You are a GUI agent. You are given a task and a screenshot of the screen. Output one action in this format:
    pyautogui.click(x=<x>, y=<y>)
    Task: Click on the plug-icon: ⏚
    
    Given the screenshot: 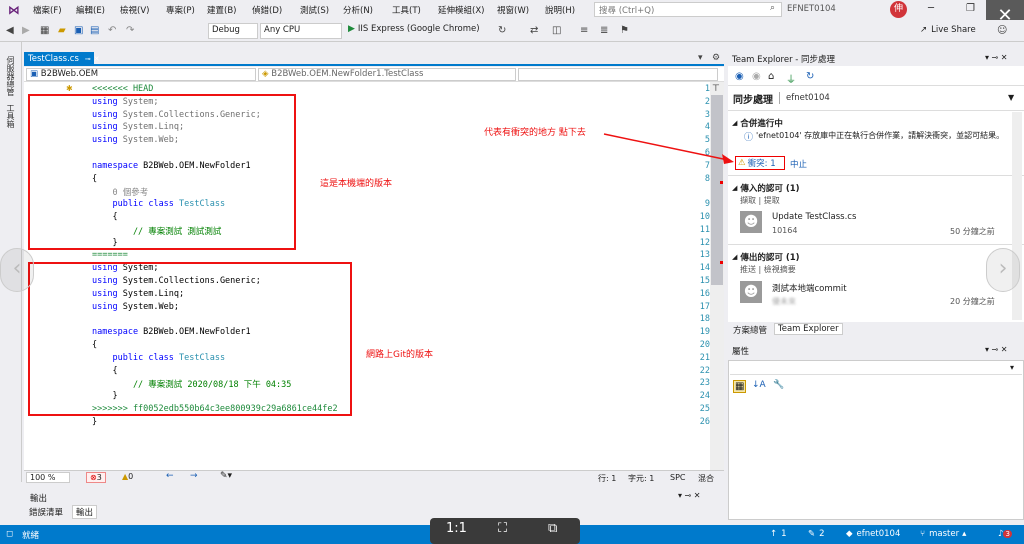 What is the action you would take?
    pyautogui.click(x=791, y=78)
    